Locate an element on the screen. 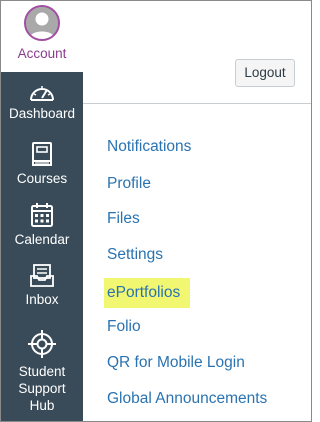  inbox-tray-icon is located at coordinates (42, 275).